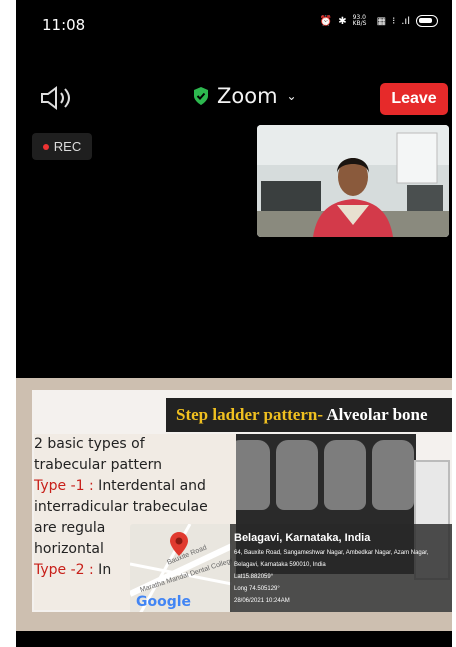 The width and height of the screenshot is (456, 647). Describe the element at coordinates (164, 602) in the screenshot. I see `google-logo: Google` at that location.